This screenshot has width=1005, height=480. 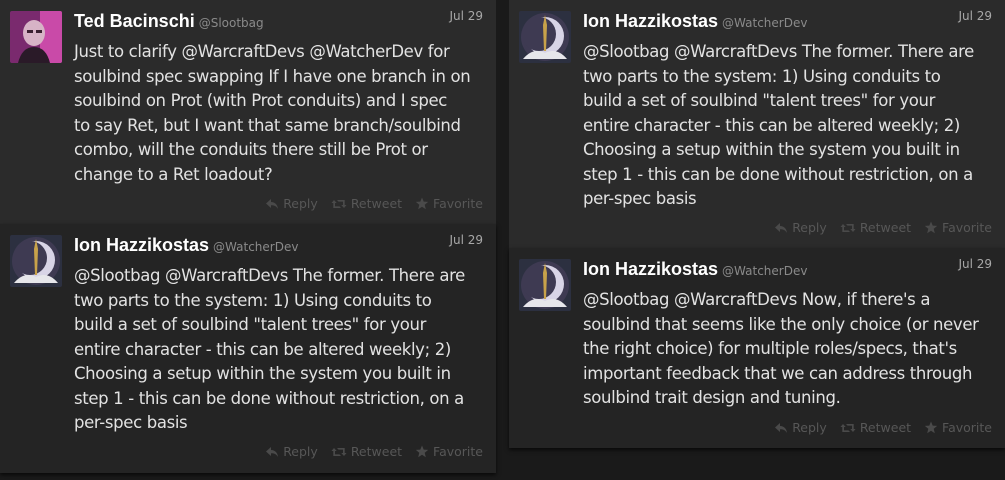 I want to click on tweet-author: Ted Bacinschi @Slootbag, so click(x=169, y=21).